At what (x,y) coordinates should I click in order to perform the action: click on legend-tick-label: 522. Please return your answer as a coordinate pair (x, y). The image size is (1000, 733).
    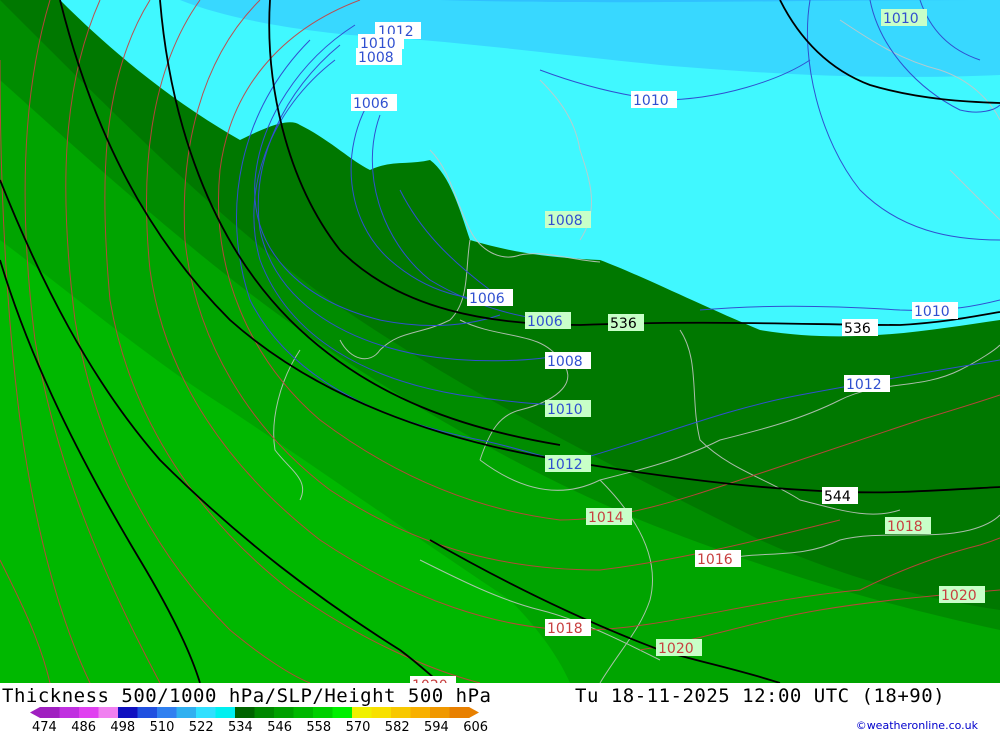
    Looking at the image, I should click on (201, 726).